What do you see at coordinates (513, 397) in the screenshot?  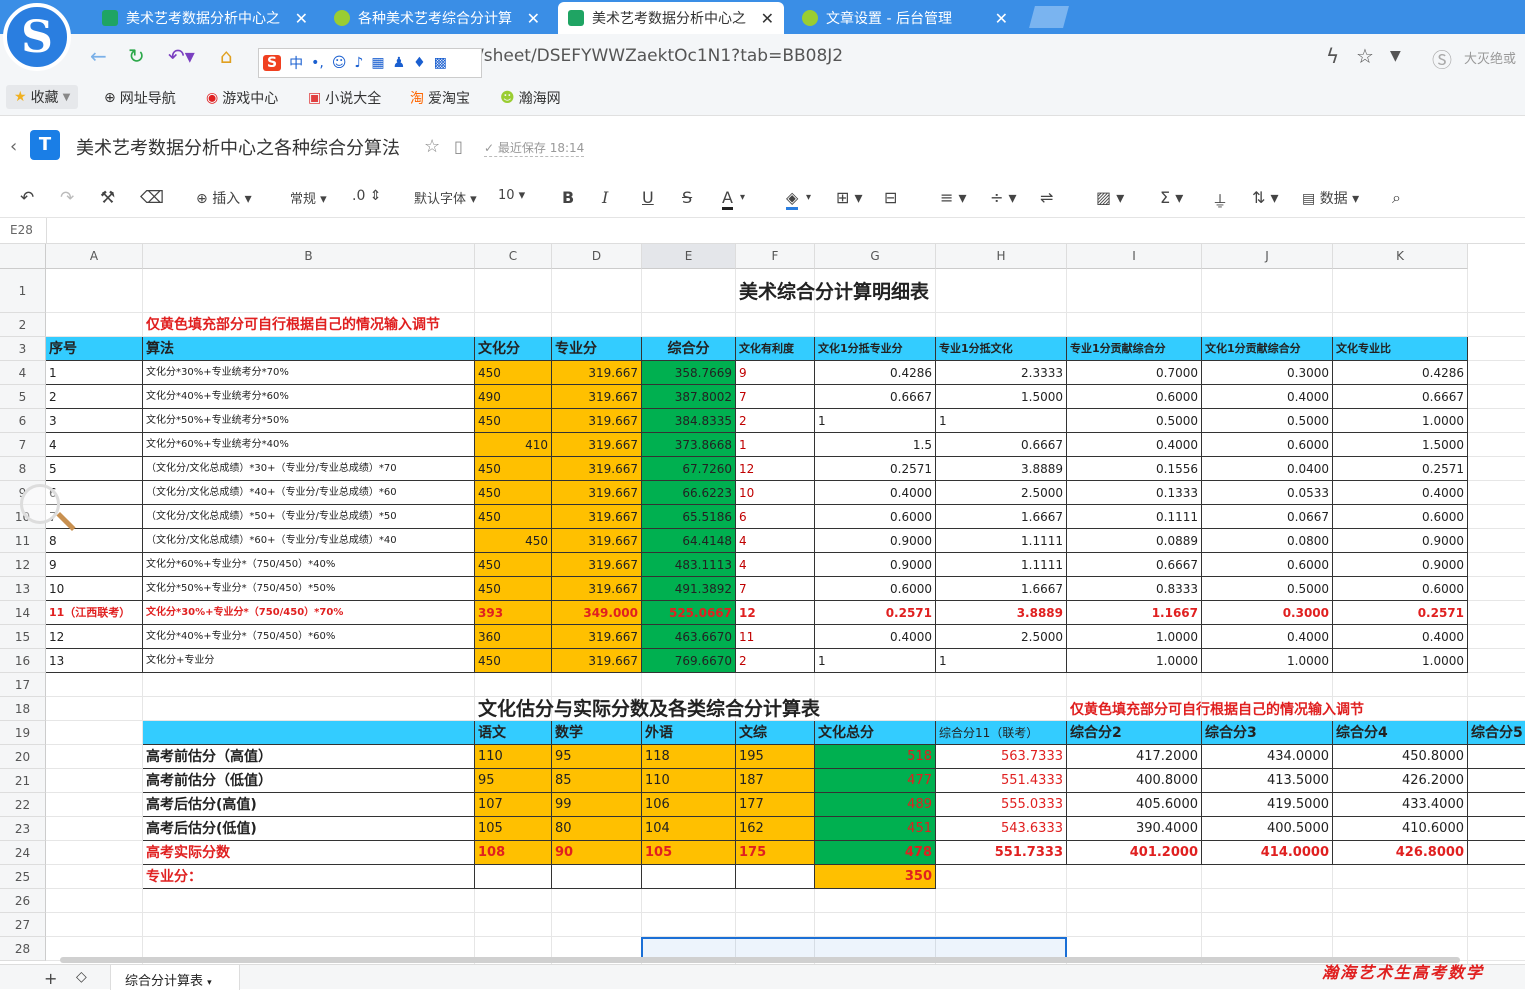 I see `table1-cell: 490` at bounding box center [513, 397].